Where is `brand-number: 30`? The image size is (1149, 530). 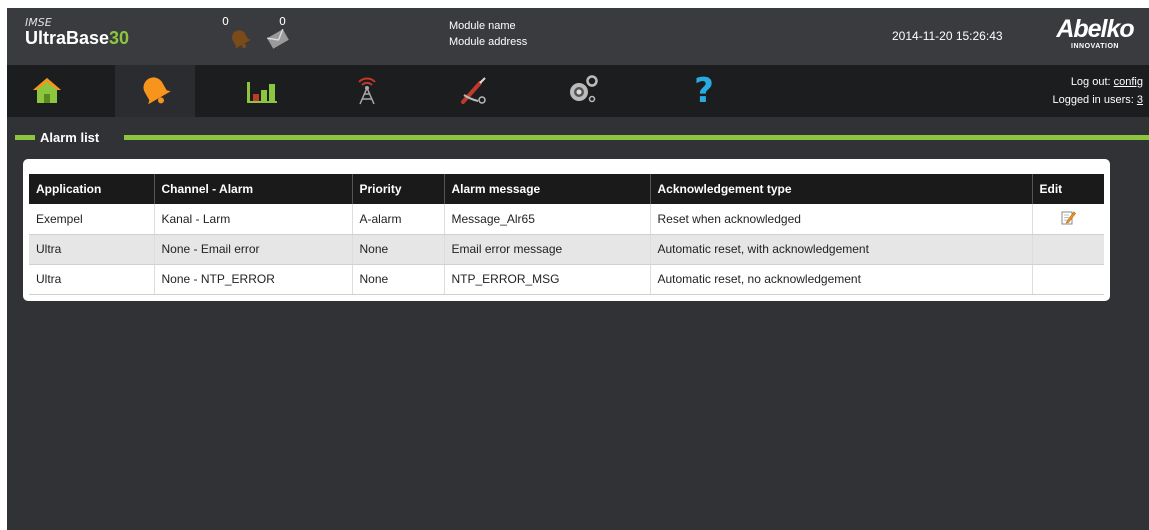 brand-number: 30 is located at coordinates (119, 38).